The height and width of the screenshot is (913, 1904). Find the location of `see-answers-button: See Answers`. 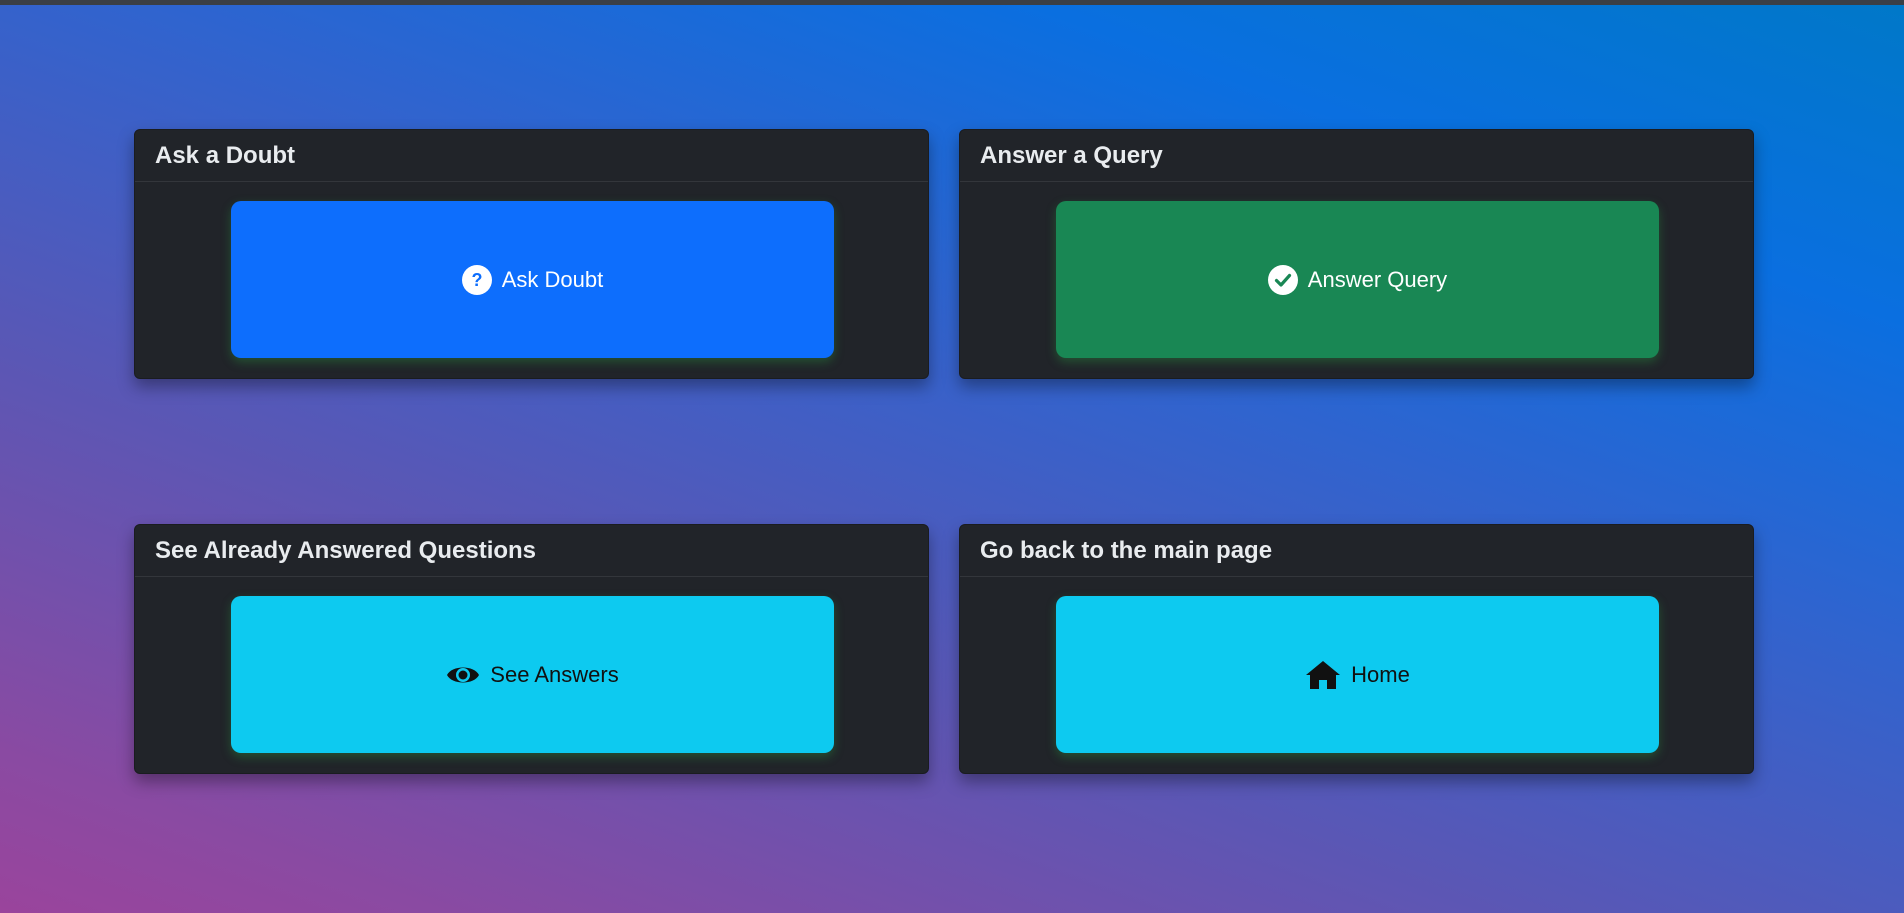

see-answers-button: See Answers is located at coordinates (532, 674).